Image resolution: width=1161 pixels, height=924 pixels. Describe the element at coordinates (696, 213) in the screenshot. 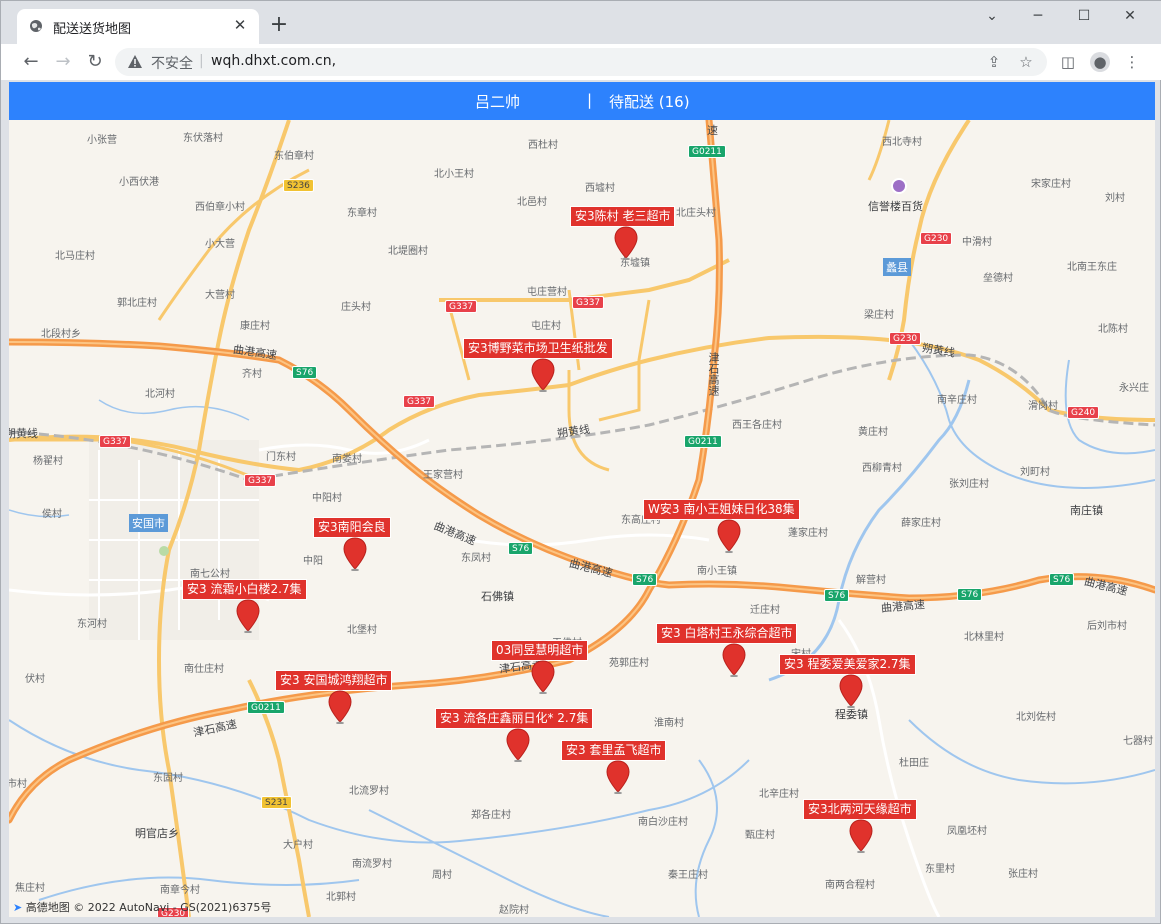

I see `place-label: 北庄头村` at that location.